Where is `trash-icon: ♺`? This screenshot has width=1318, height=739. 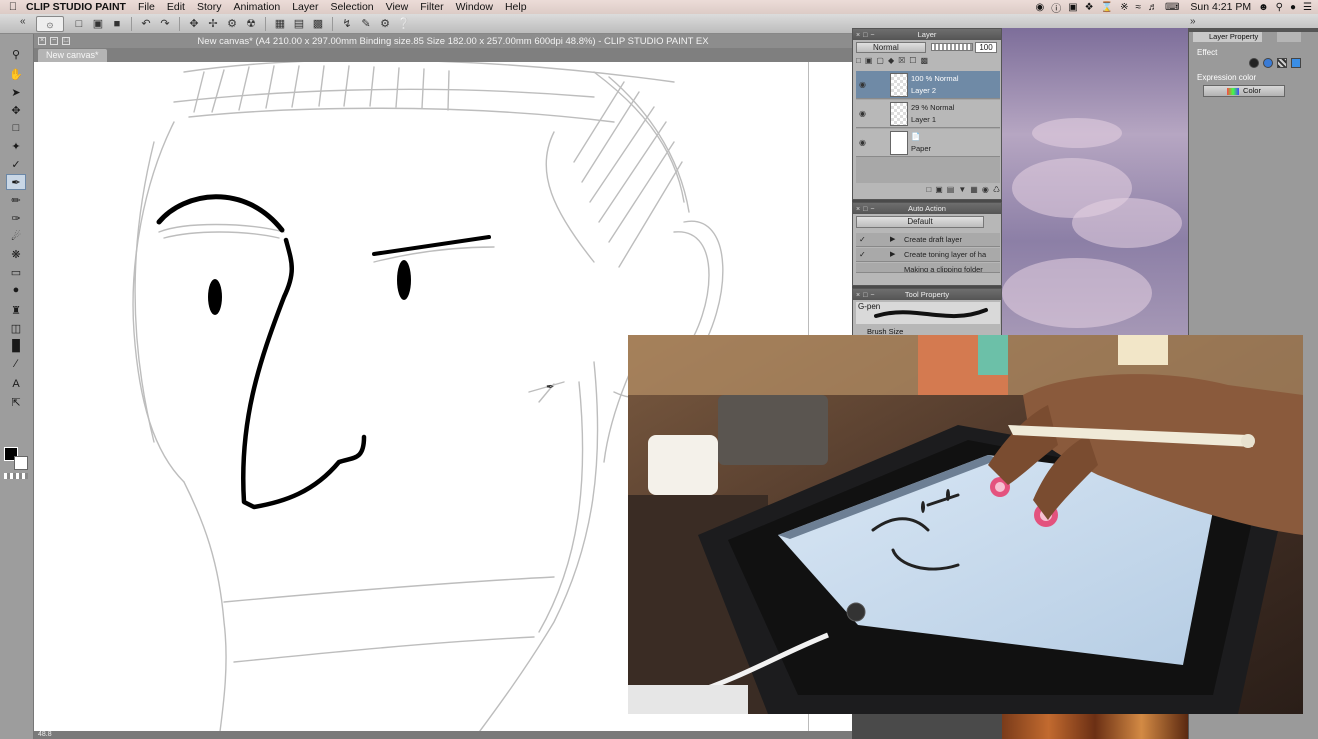 trash-icon: ♺ is located at coordinates (996, 190).